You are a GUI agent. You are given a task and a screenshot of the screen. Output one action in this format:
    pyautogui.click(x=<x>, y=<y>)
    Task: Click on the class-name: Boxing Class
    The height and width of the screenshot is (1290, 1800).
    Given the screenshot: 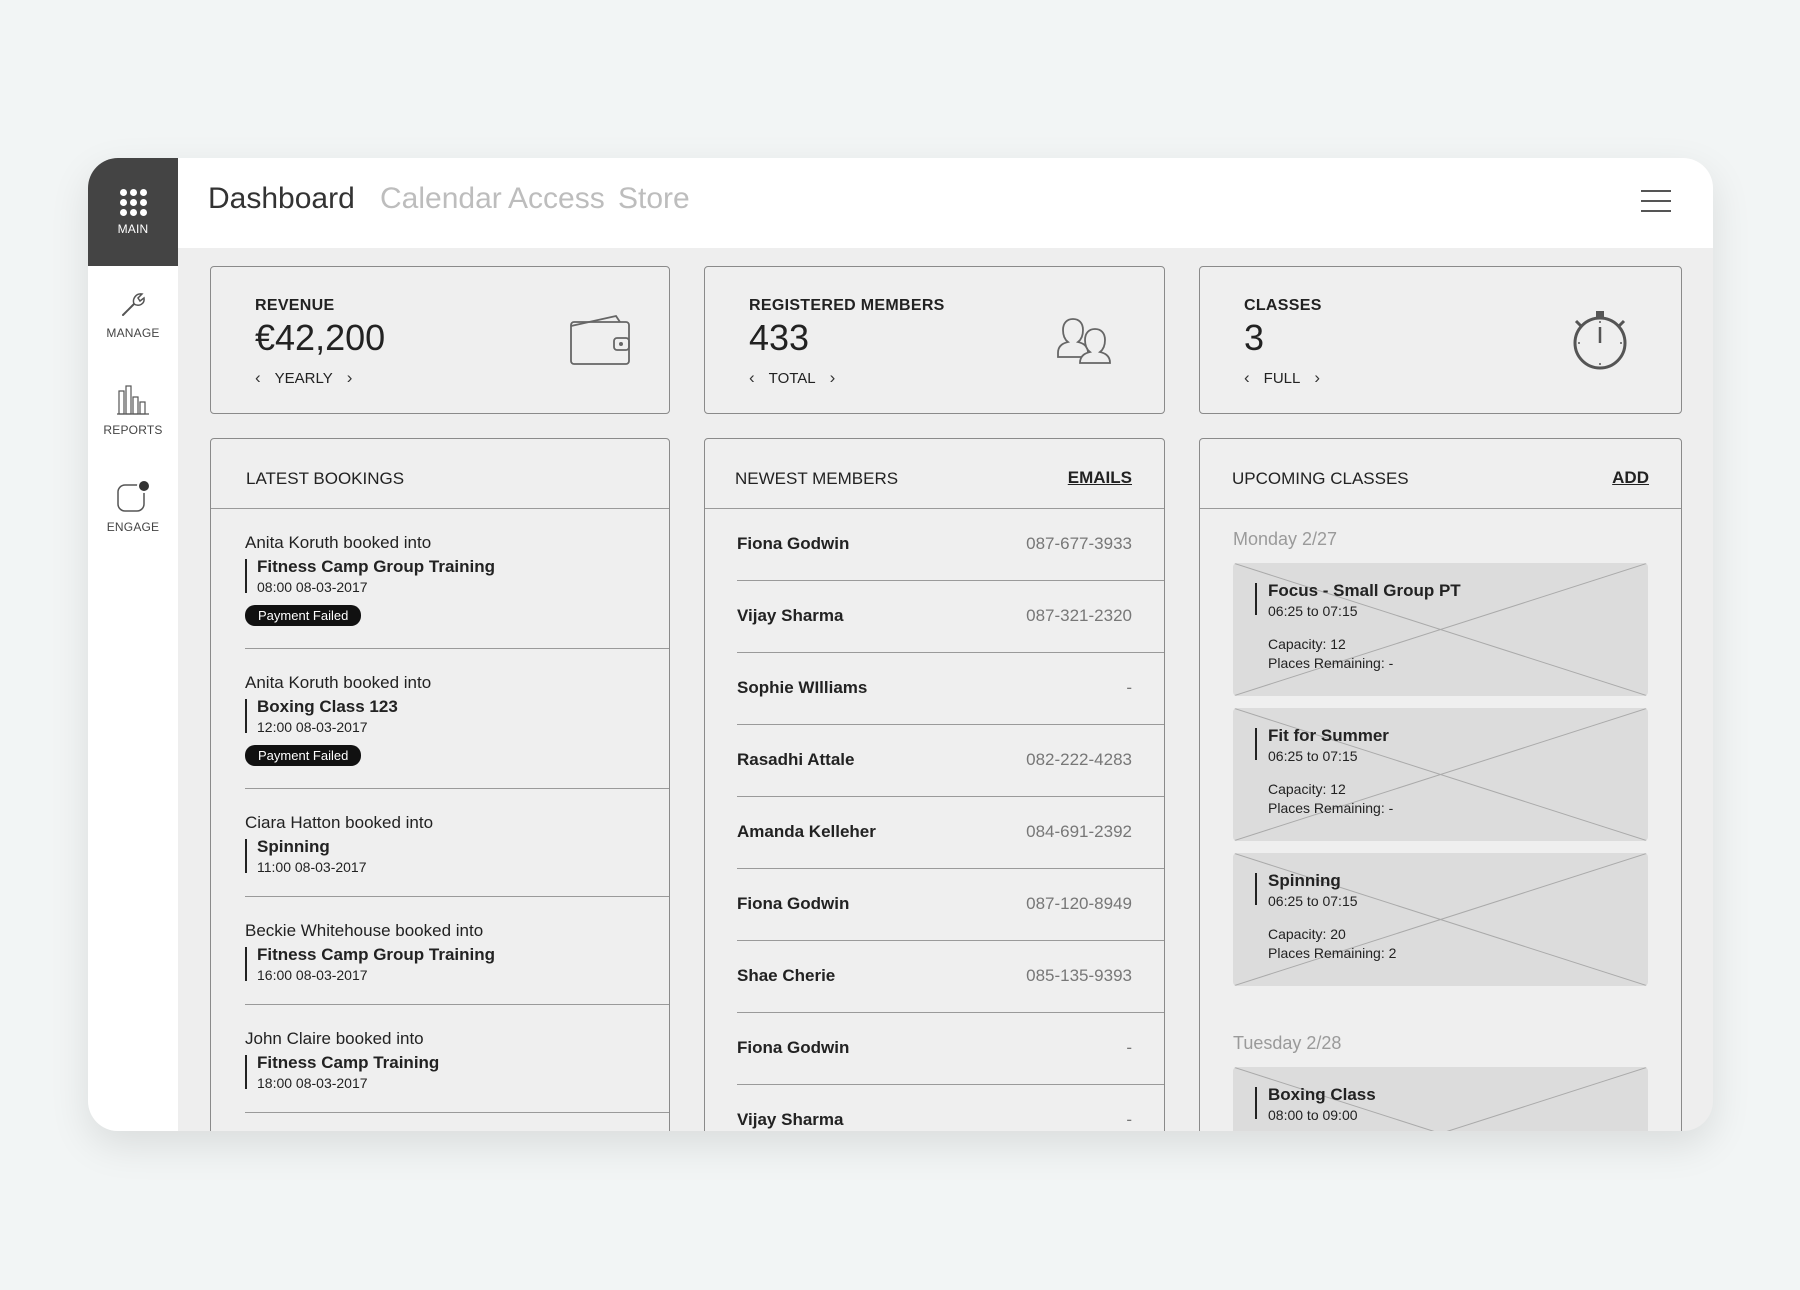 What is the action you would take?
    pyautogui.click(x=1322, y=1094)
    